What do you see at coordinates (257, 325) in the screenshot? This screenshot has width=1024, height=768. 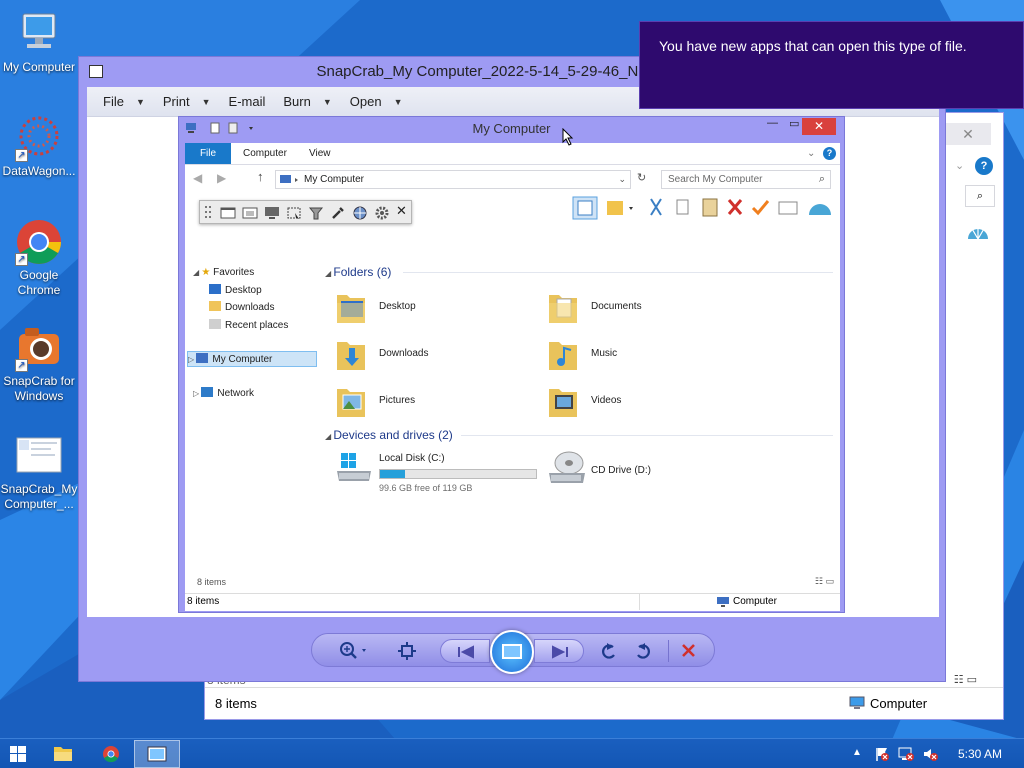 I see `nav-label: Recent places` at bounding box center [257, 325].